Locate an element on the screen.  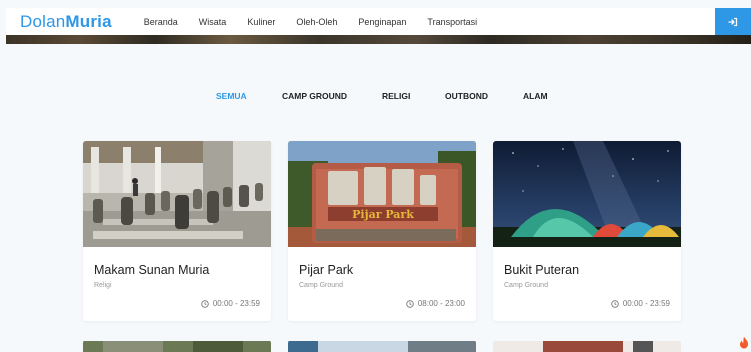
nav-oleh-oleh: Oleh-Oleh is located at coordinates (316, 22).